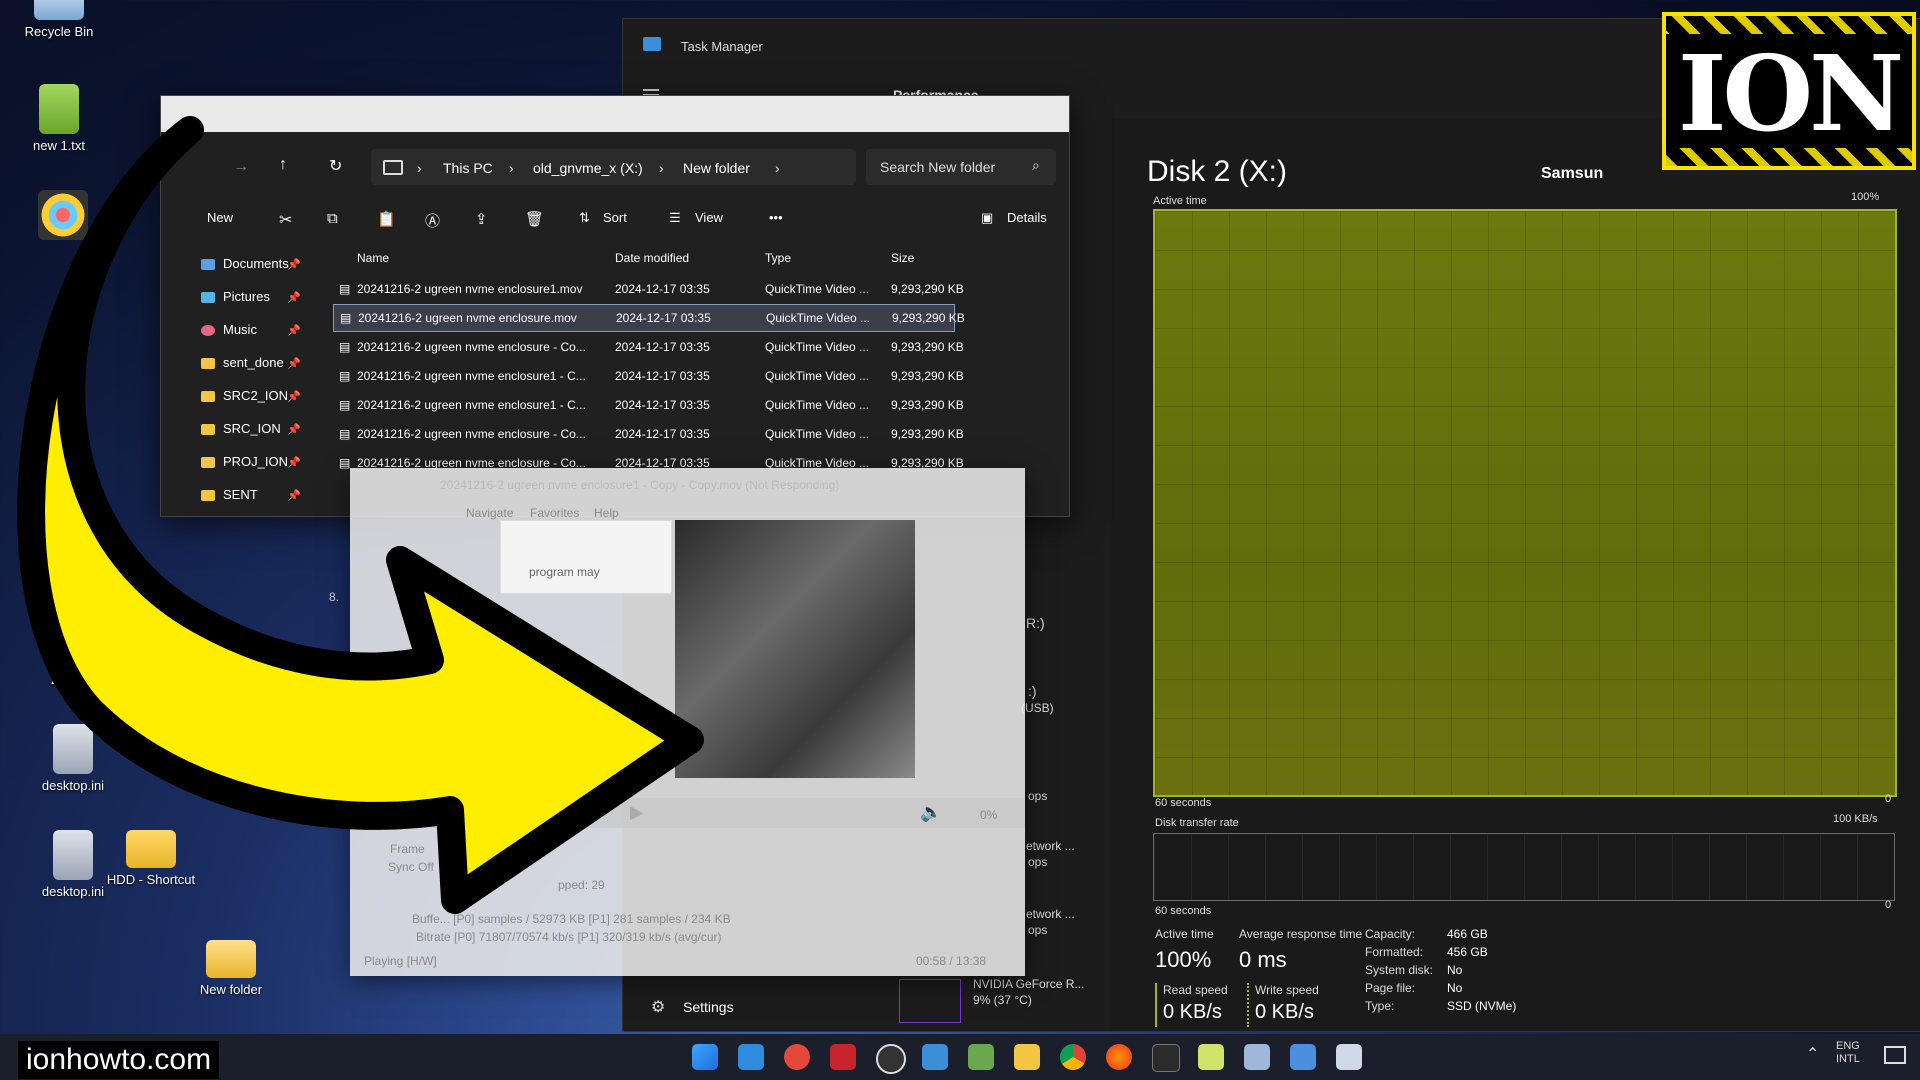 The height and width of the screenshot is (1080, 1920). Describe the element at coordinates (1888, 905) in the screenshot. I see `graph-min-label: 0` at that location.